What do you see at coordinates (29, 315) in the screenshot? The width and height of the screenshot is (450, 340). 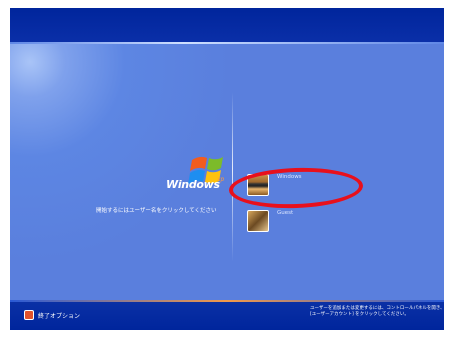 I see `power-icon` at bounding box center [29, 315].